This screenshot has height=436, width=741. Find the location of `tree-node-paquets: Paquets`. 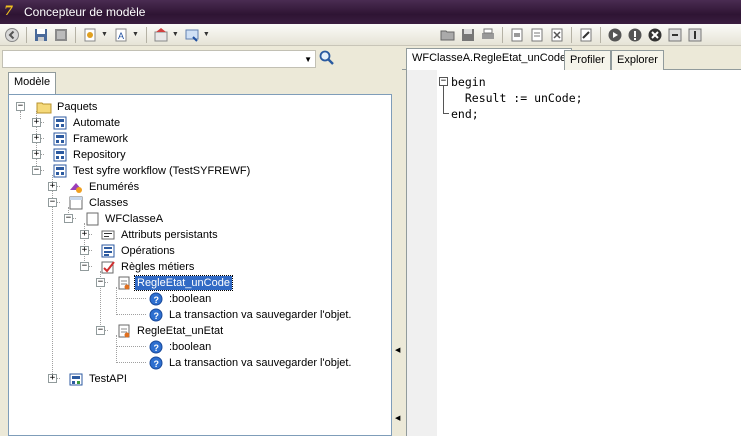

tree-node-paquets: Paquets is located at coordinates (67, 107).